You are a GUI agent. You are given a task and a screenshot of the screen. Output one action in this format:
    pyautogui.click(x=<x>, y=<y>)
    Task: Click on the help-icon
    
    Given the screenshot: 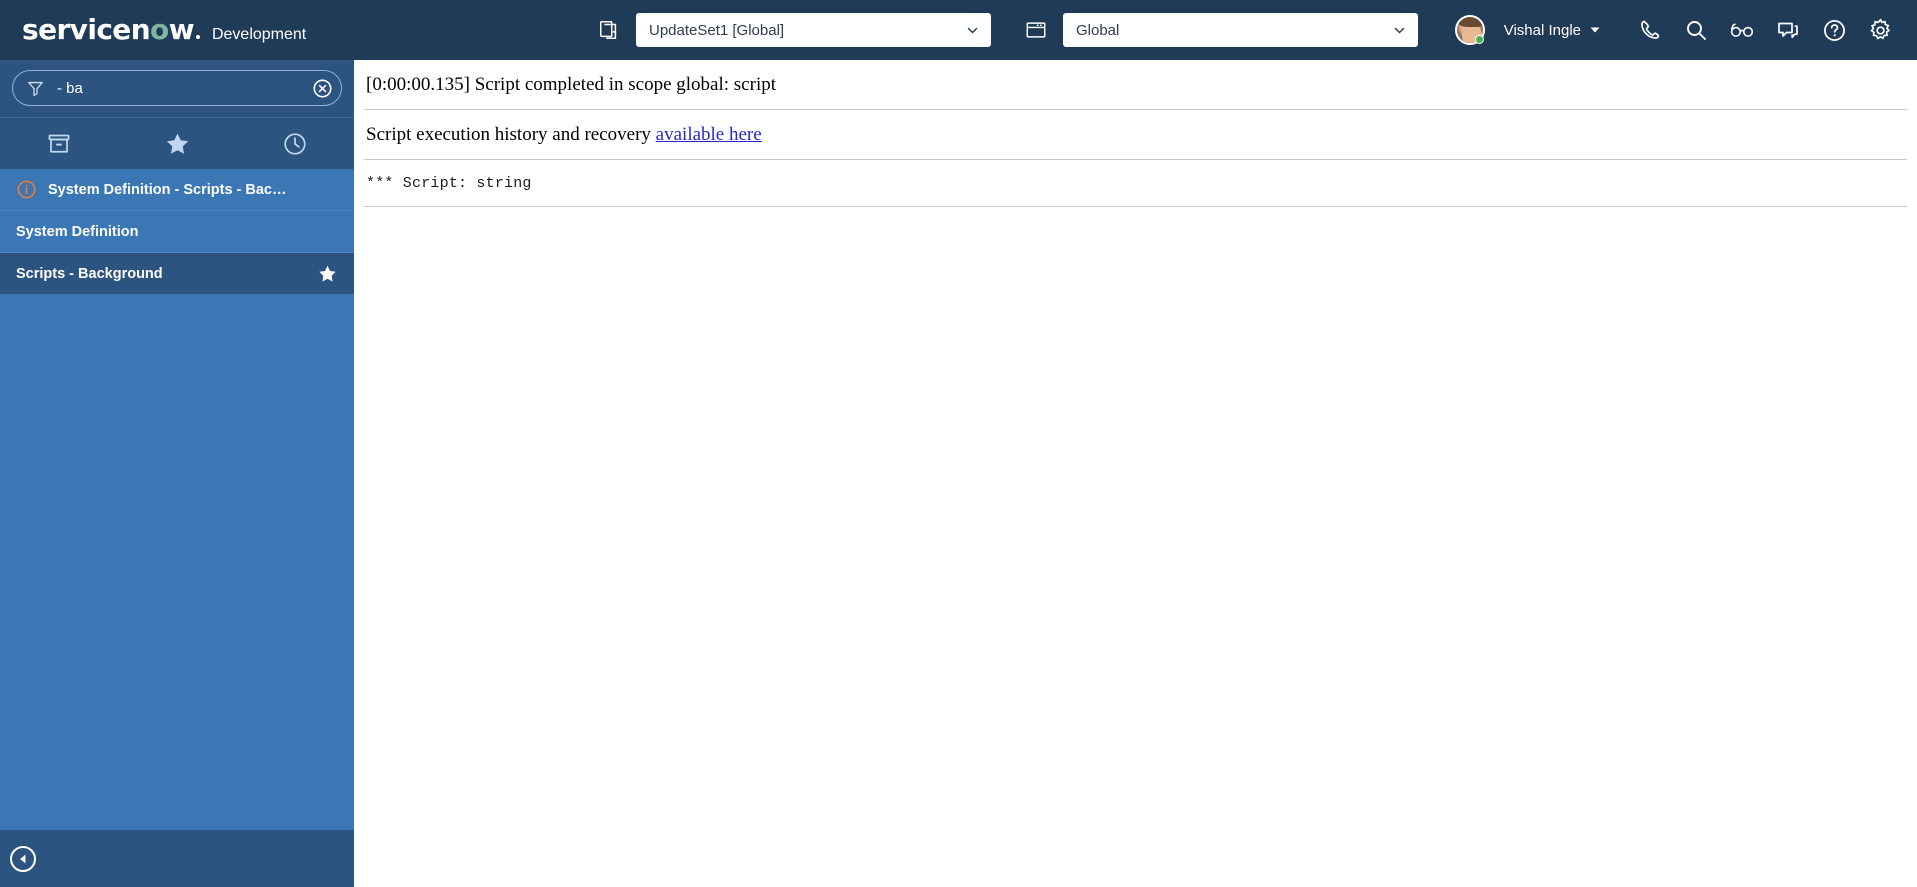 What is the action you would take?
    pyautogui.click(x=1834, y=30)
    